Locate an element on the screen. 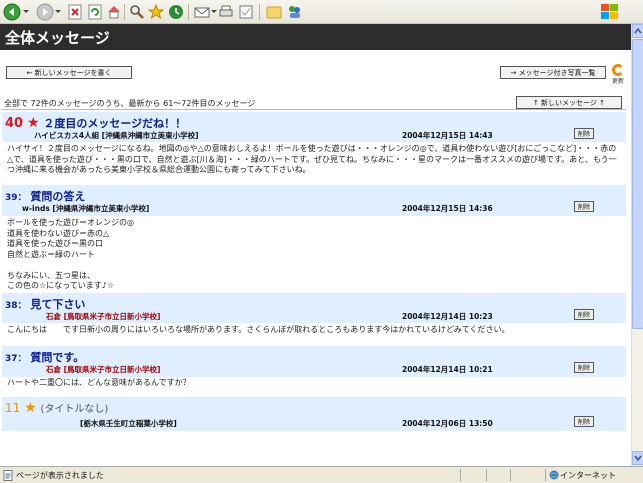 The width and height of the screenshot is (643, 483). print-icon is located at coordinates (226, 12).